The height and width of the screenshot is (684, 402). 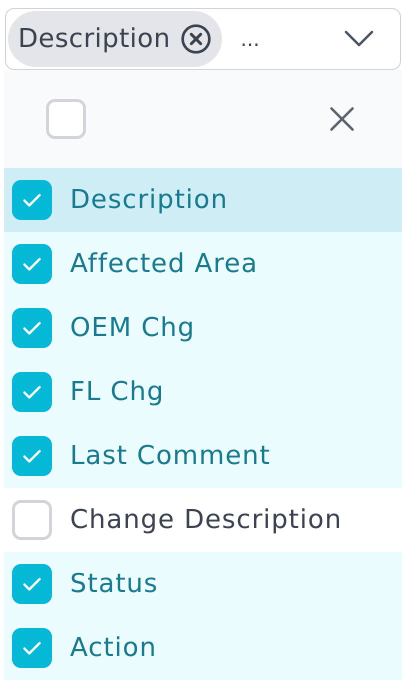 I want to click on option-label: Affected Area, so click(x=164, y=264).